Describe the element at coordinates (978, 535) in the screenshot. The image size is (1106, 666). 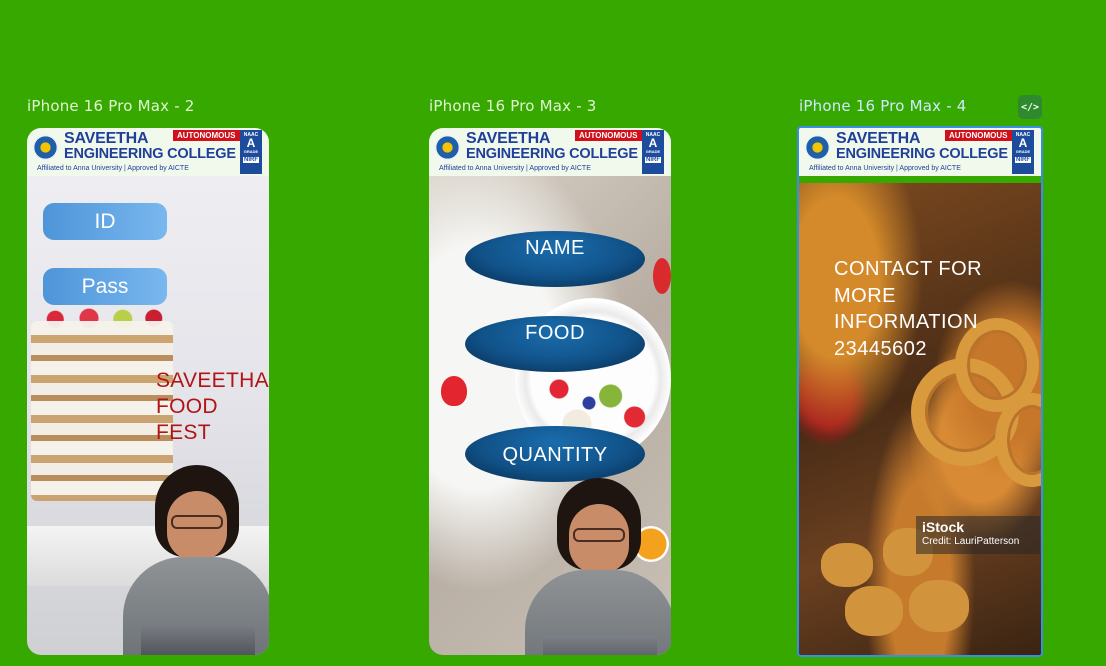
I see `istock-watermark: iStock Credit: LauriPatterson` at that location.